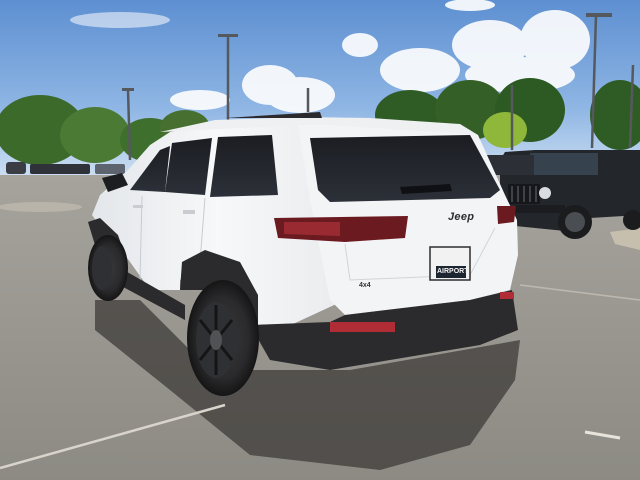 Image resolution: width=640 pixels, height=480 pixels. I want to click on taillight-right, so click(506, 215).